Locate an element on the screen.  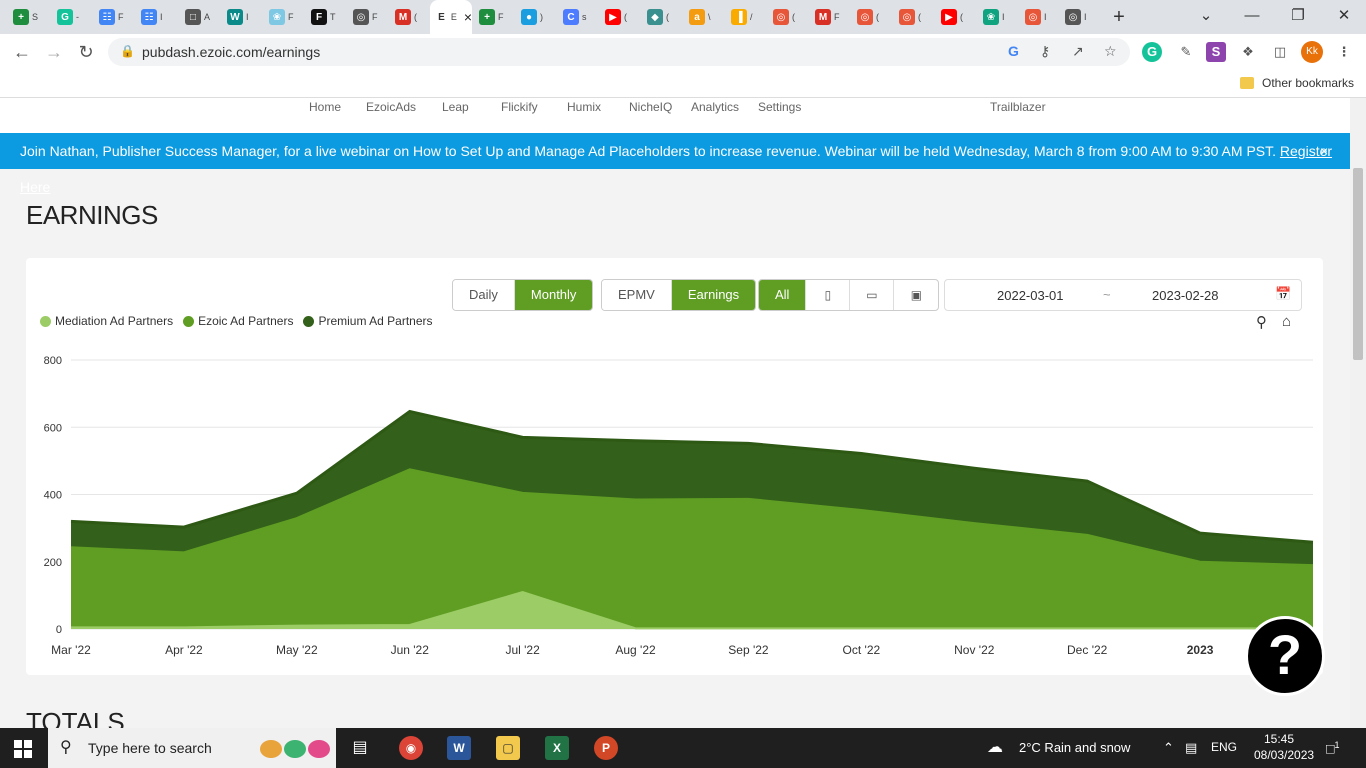
browser-tab: ❀ I is located at coordinates (997, 17).